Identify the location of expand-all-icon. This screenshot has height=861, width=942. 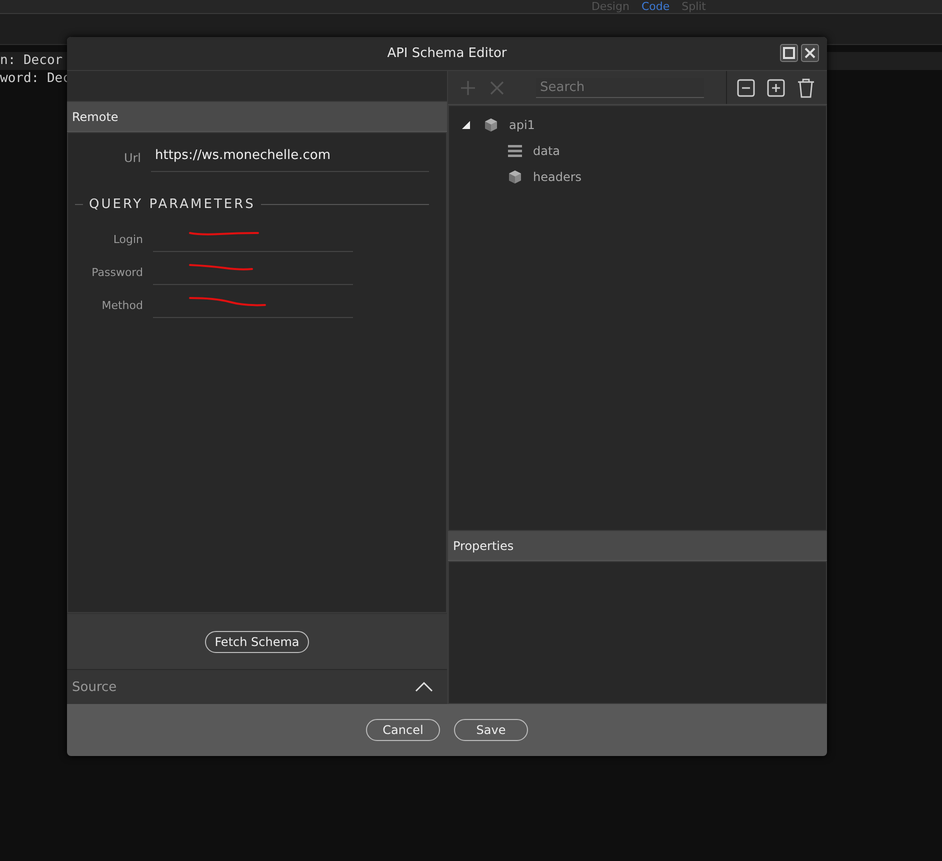
(776, 87).